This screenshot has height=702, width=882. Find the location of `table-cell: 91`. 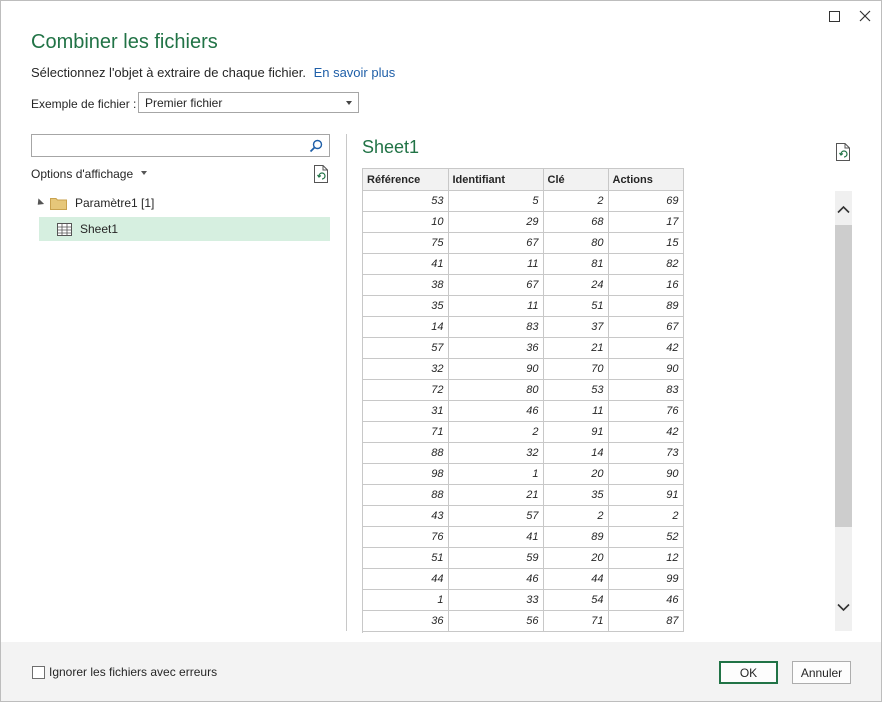

table-cell: 91 is located at coordinates (576, 432).